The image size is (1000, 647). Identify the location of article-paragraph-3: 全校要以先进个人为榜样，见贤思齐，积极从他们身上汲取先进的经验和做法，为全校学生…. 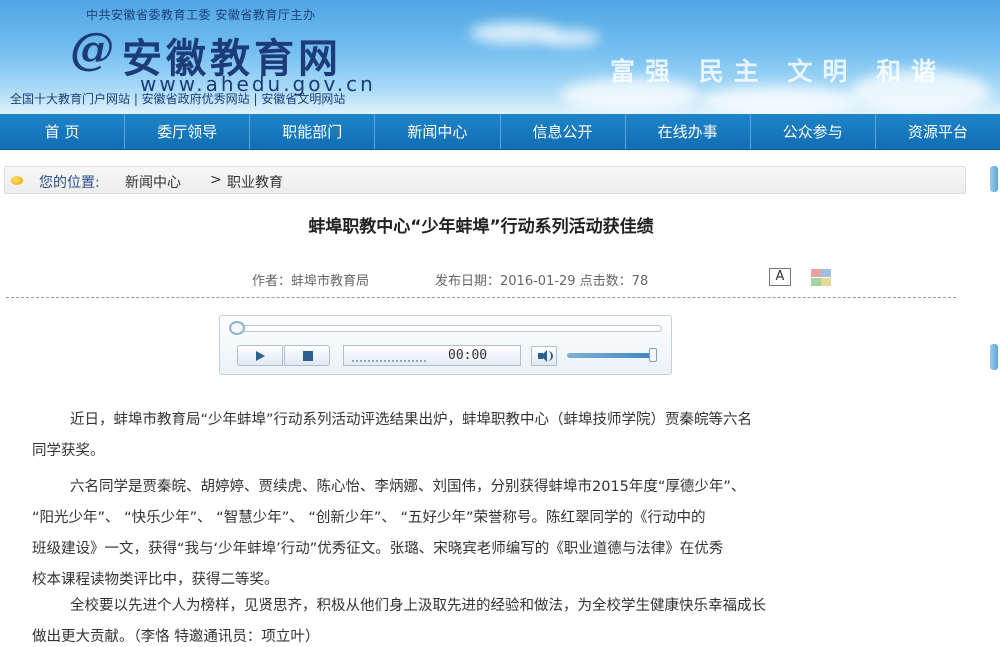
(488, 619).